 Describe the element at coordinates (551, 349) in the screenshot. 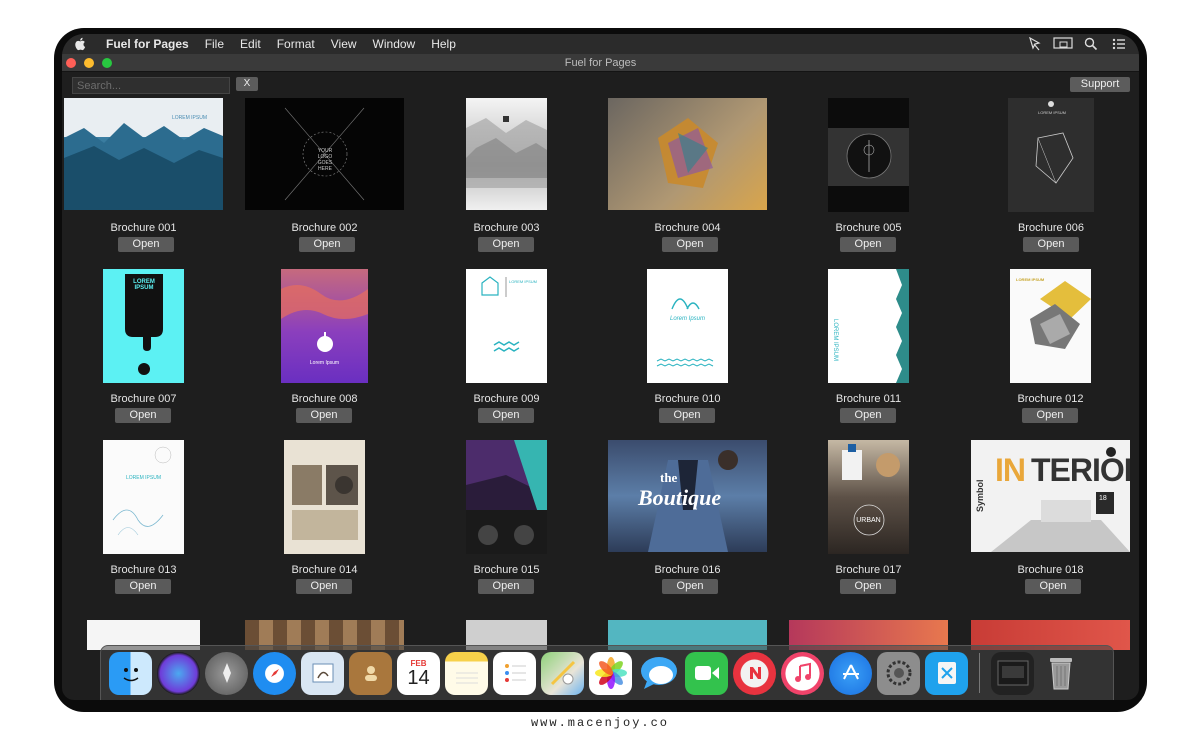

I see `brochure-tile: LOREM IPSUM Brochure 009 Open` at that location.